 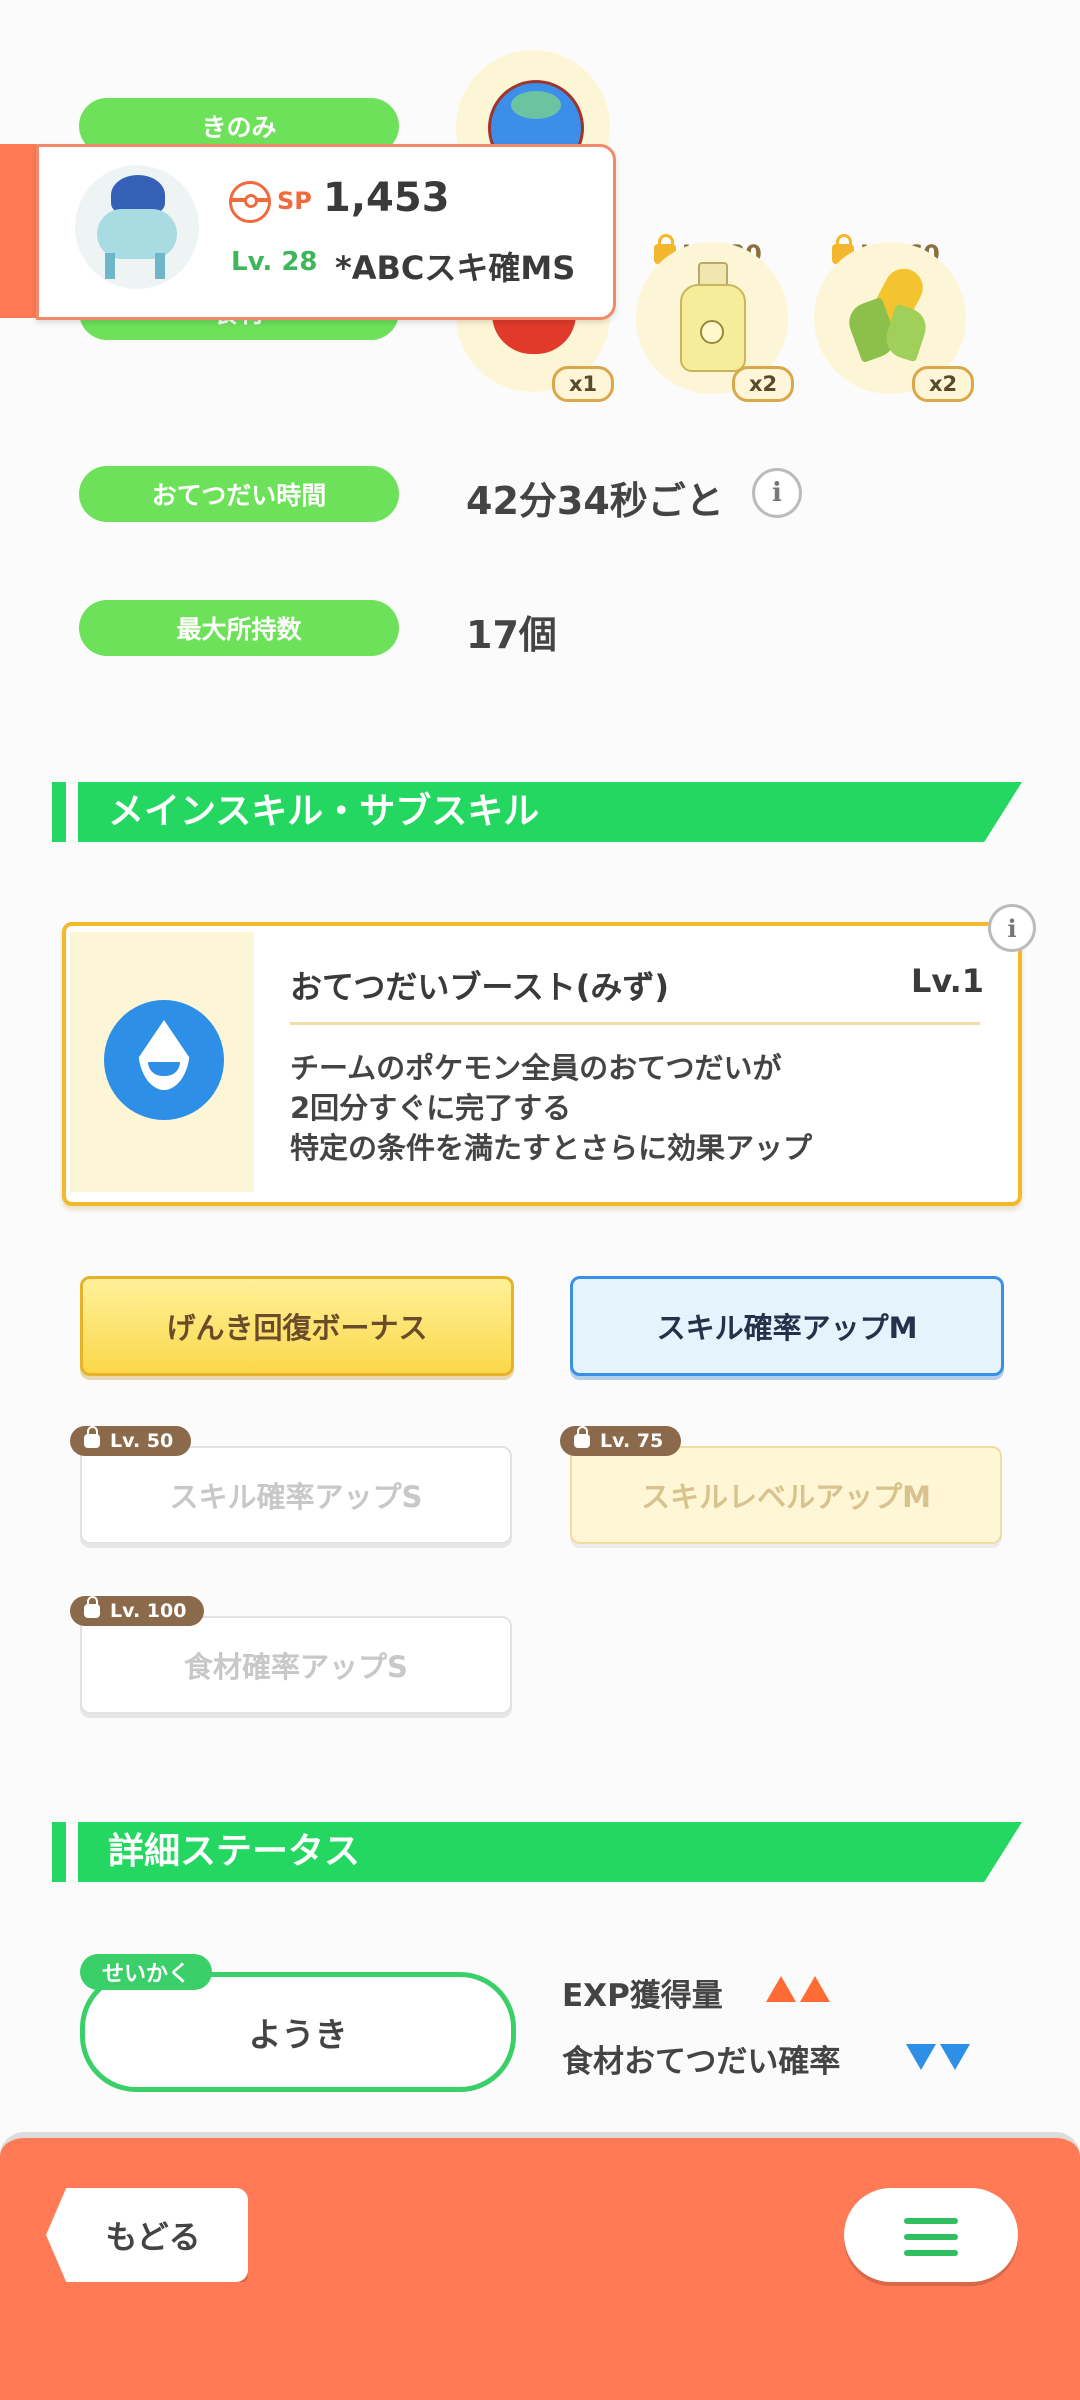 What do you see at coordinates (431, 1108) in the screenshot?
I see `desc-line-2: 2回分すぐに完了する` at bounding box center [431, 1108].